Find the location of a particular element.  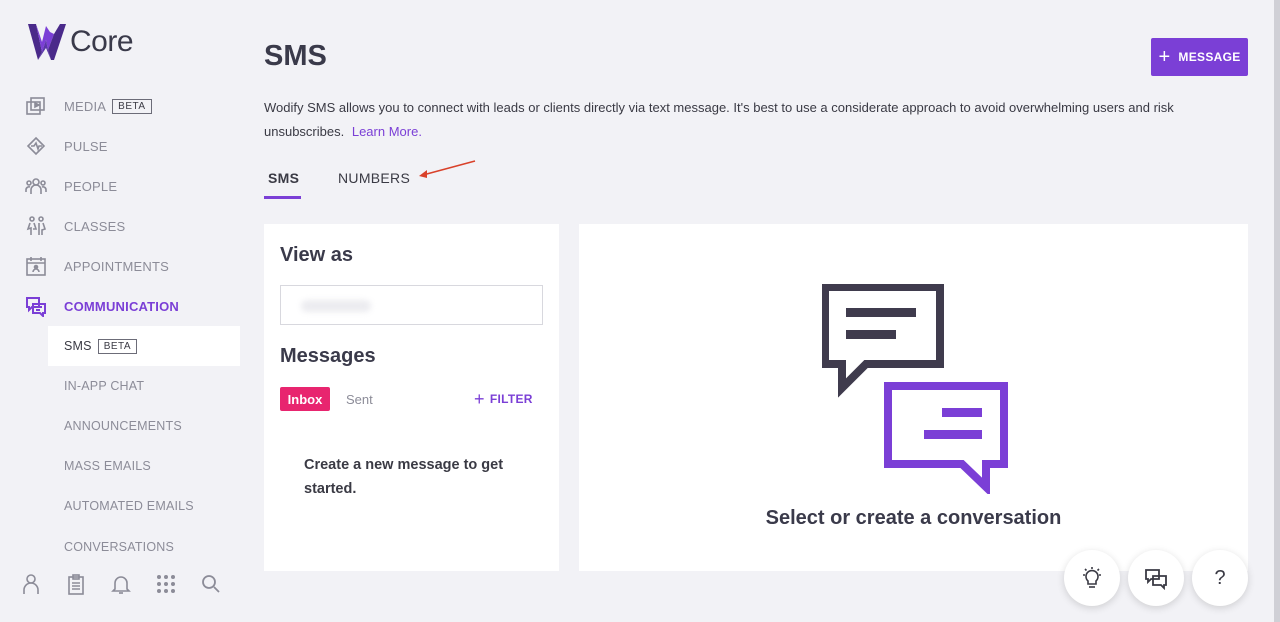

sidebar-subitem-announcements: ANNOUNCEMENTS is located at coordinates (144, 426).